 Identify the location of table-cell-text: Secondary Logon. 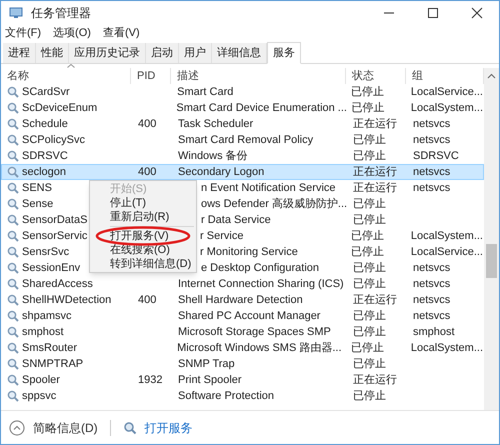
(221, 172).